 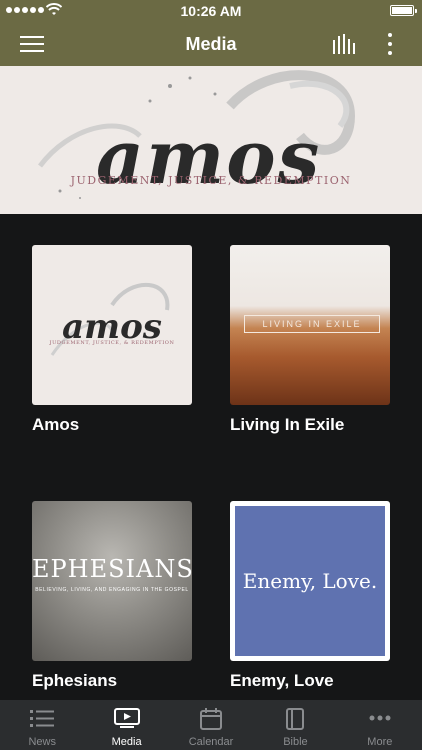 I want to click on artwork-subtitle: JUDGEMENT, JUSTICE, & REDEMPTION, so click(x=112, y=343).